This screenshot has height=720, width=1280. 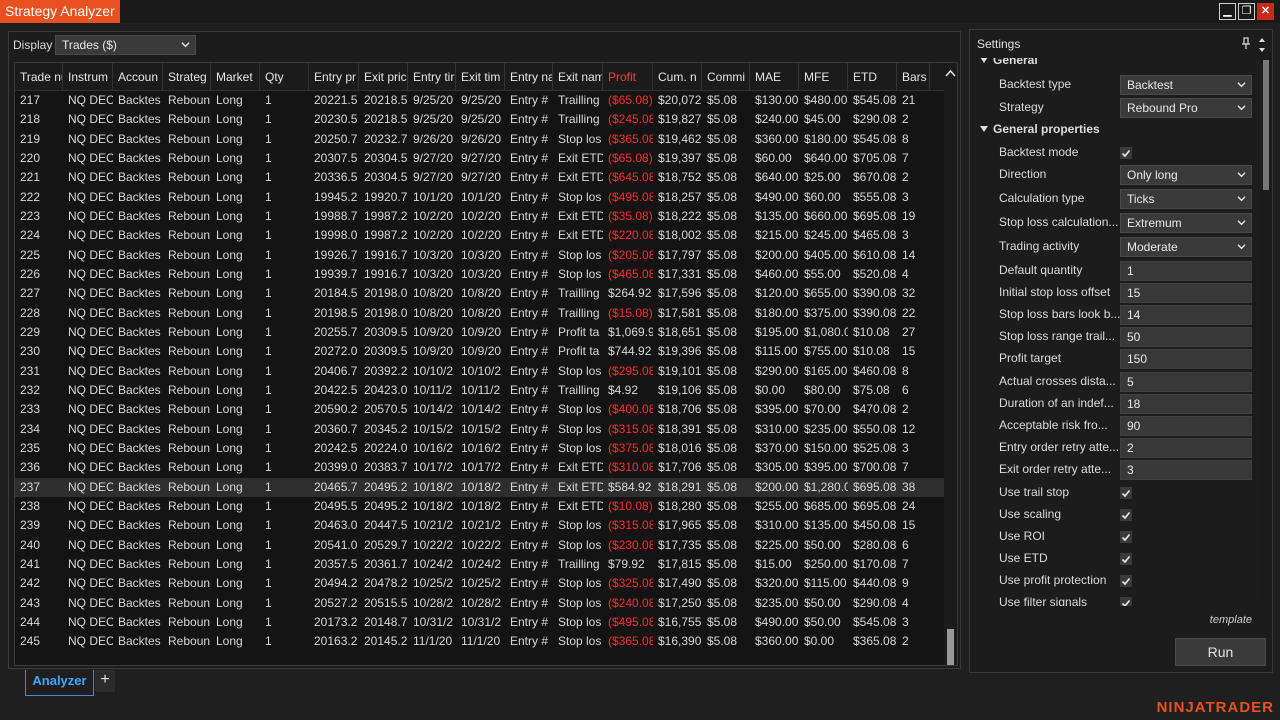 What do you see at coordinates (334, 77) in the screenshot?
I see `column-header: Entry pr` at bounding box center [334, 77].